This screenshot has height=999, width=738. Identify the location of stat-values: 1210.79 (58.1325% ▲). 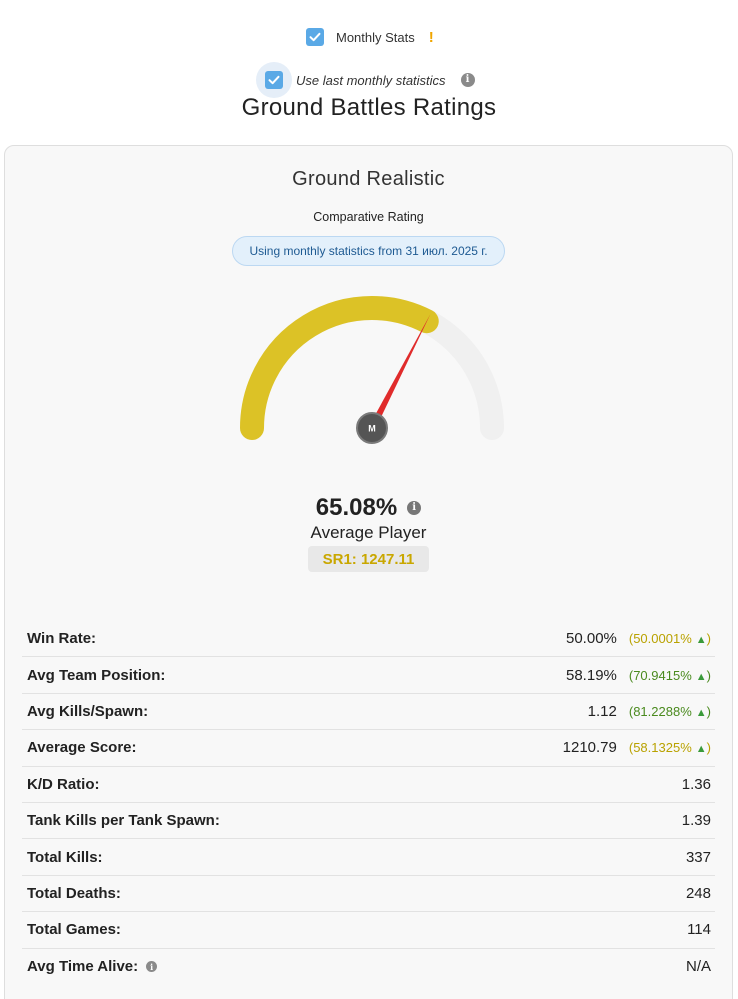
(637, 747).